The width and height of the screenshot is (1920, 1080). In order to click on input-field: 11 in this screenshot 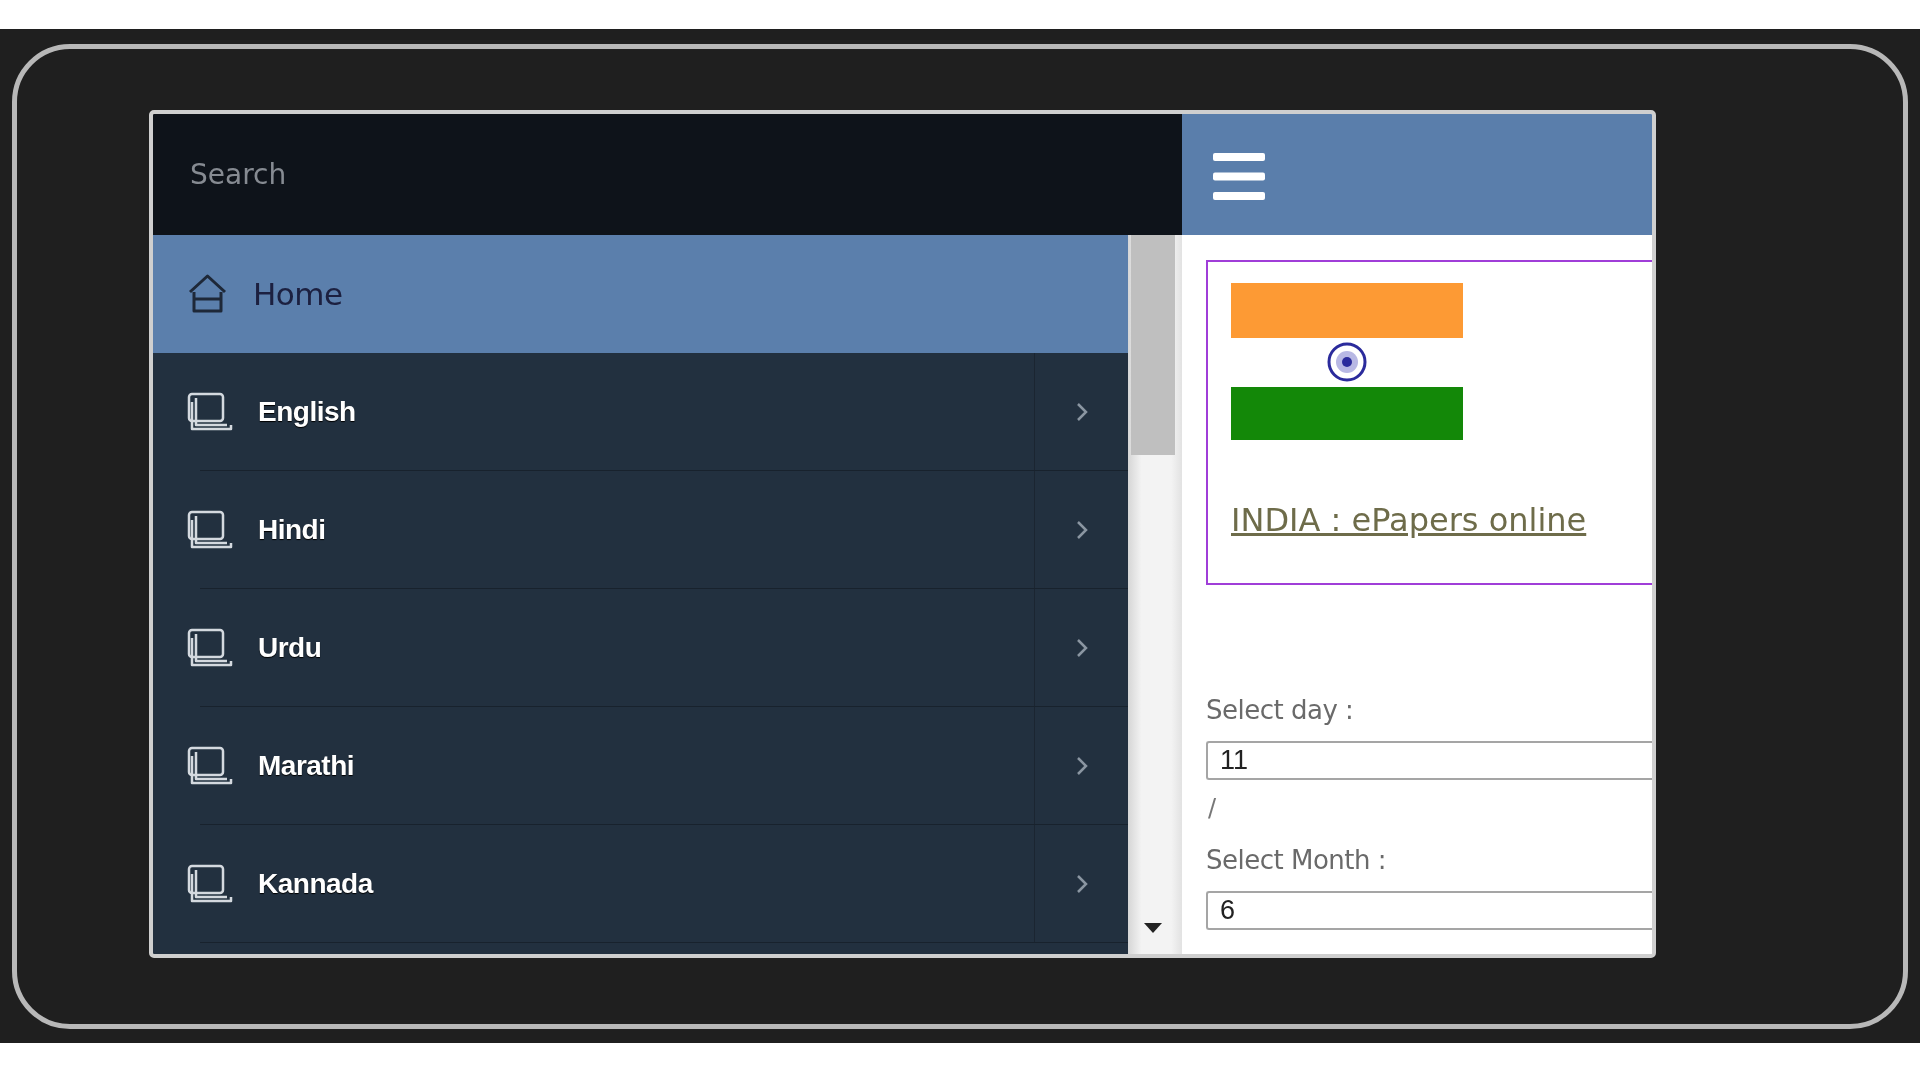, I will do `click(1429, 760)`.